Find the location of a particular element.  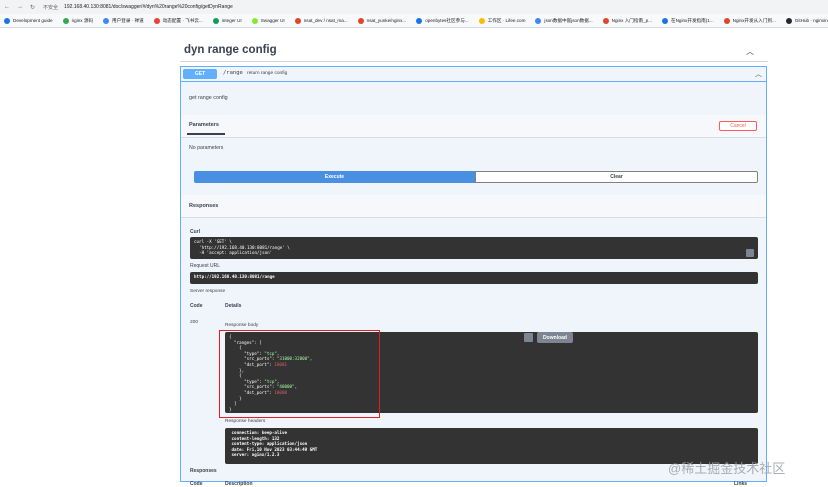

watermark: @稀土掘金技术社区 is located at coordinates (727, 468).